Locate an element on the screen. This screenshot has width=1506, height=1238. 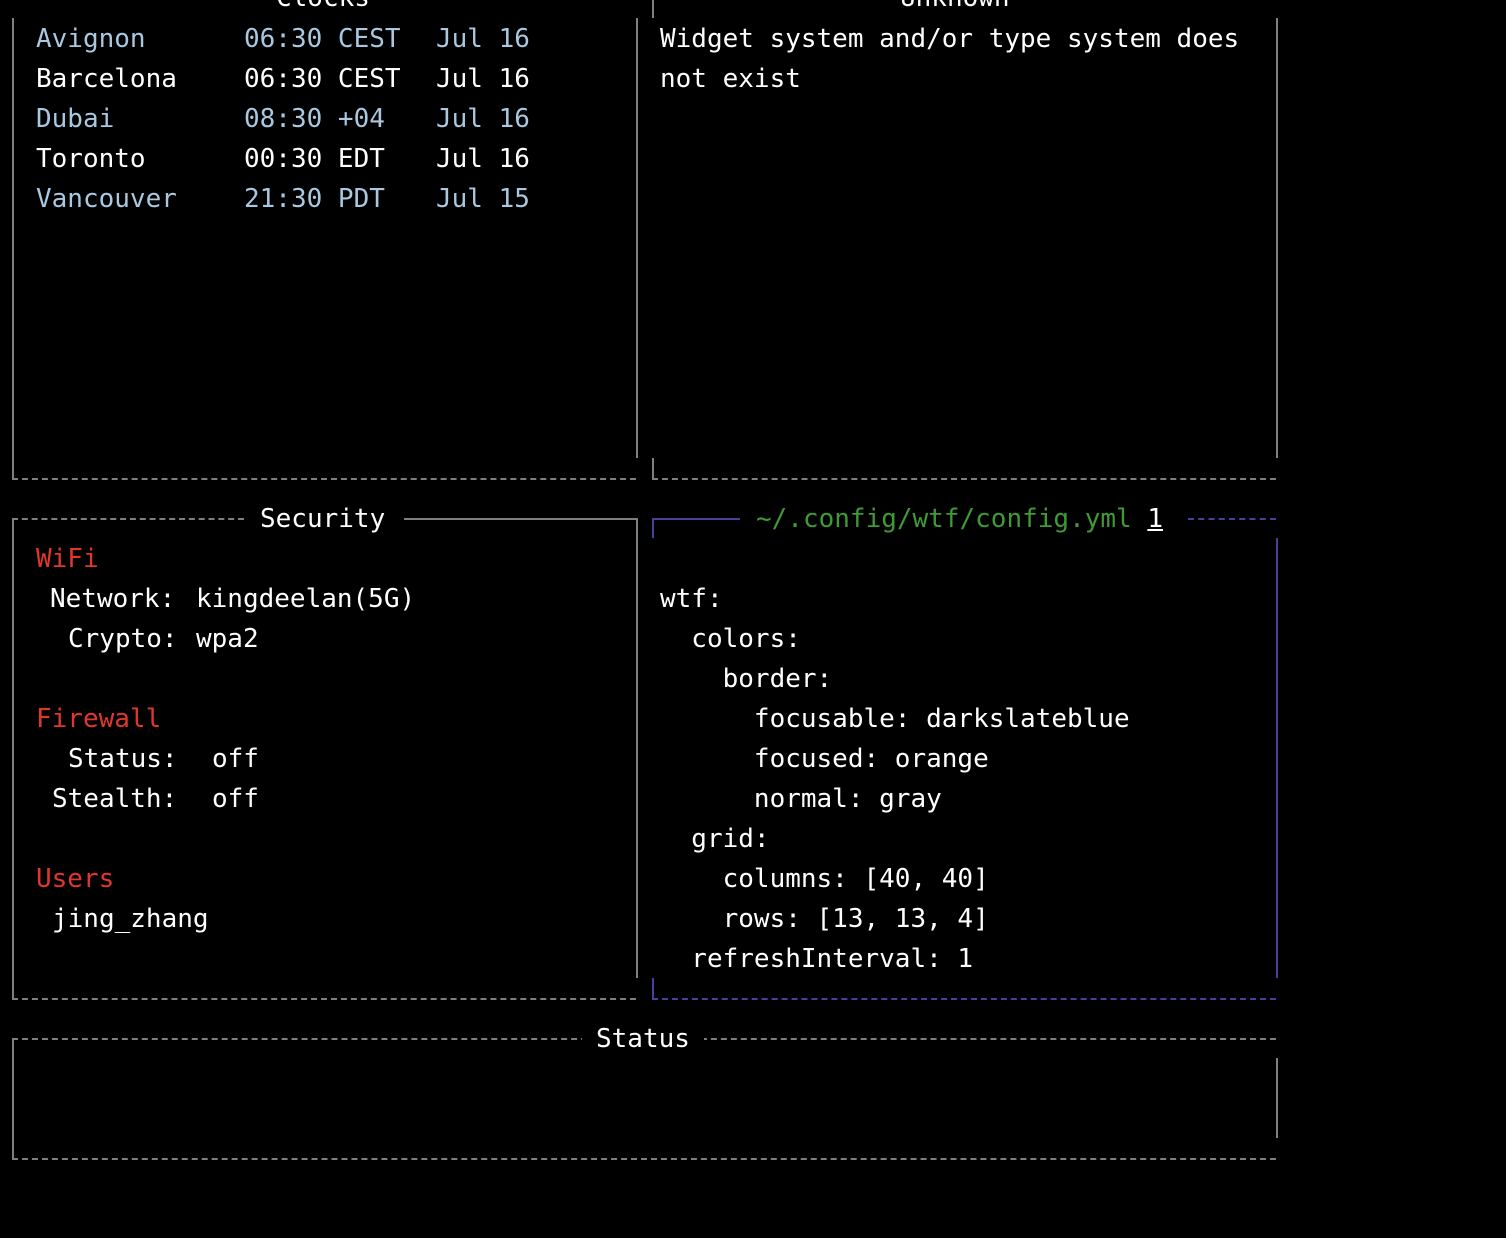
config-line: columns: [40, 40] is located at coordinates (824, 879).